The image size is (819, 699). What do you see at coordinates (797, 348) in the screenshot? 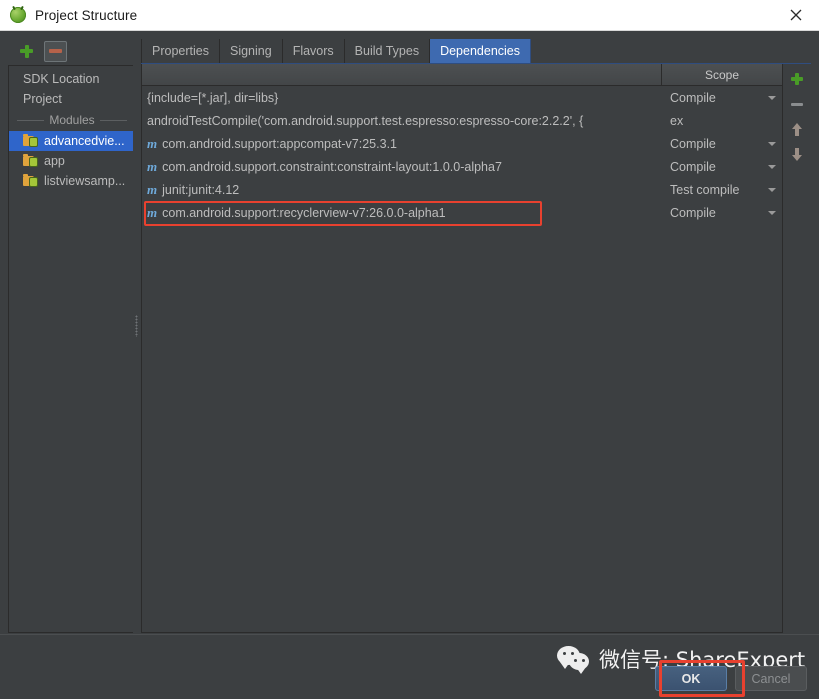
I see `dependency-actions-toolbar` at bounding box center [797, 348].